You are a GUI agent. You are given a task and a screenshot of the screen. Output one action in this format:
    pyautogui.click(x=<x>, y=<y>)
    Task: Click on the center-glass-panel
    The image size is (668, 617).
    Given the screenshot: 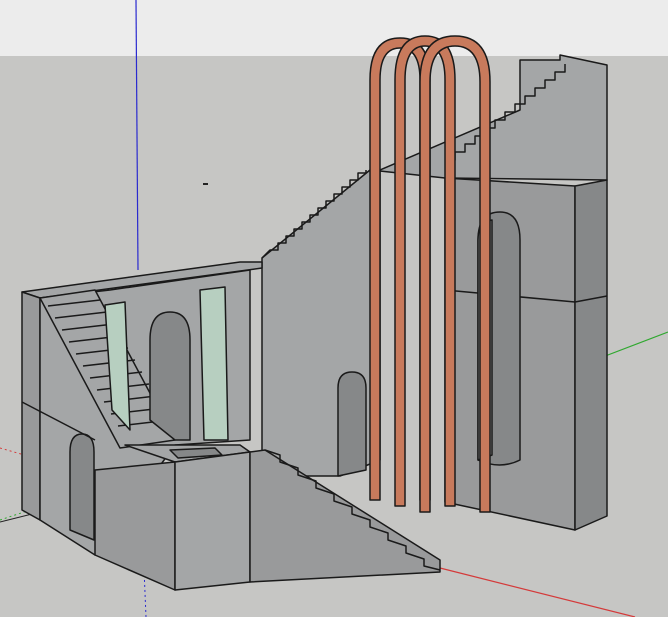 What is the action you would take?
    pyautogui.click(x=214, y=363)
    